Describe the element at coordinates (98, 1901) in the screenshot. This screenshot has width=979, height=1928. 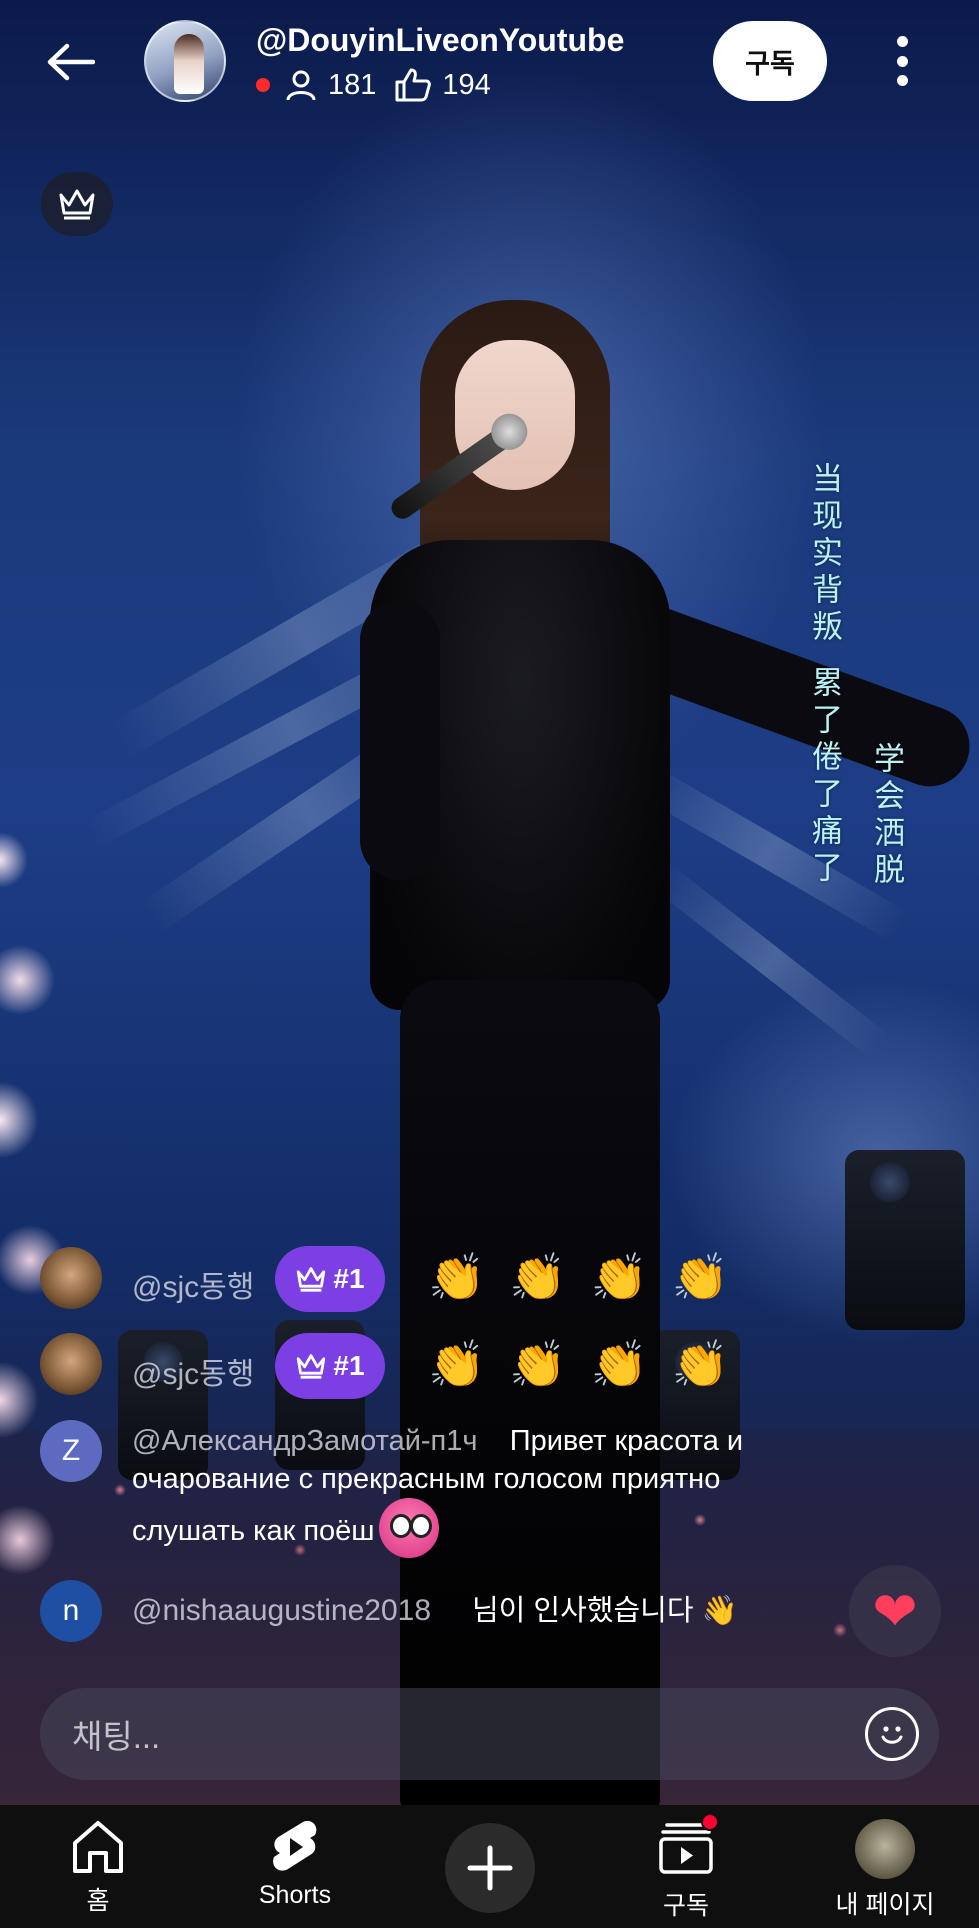
I see `nav-label: 홈` at that location.